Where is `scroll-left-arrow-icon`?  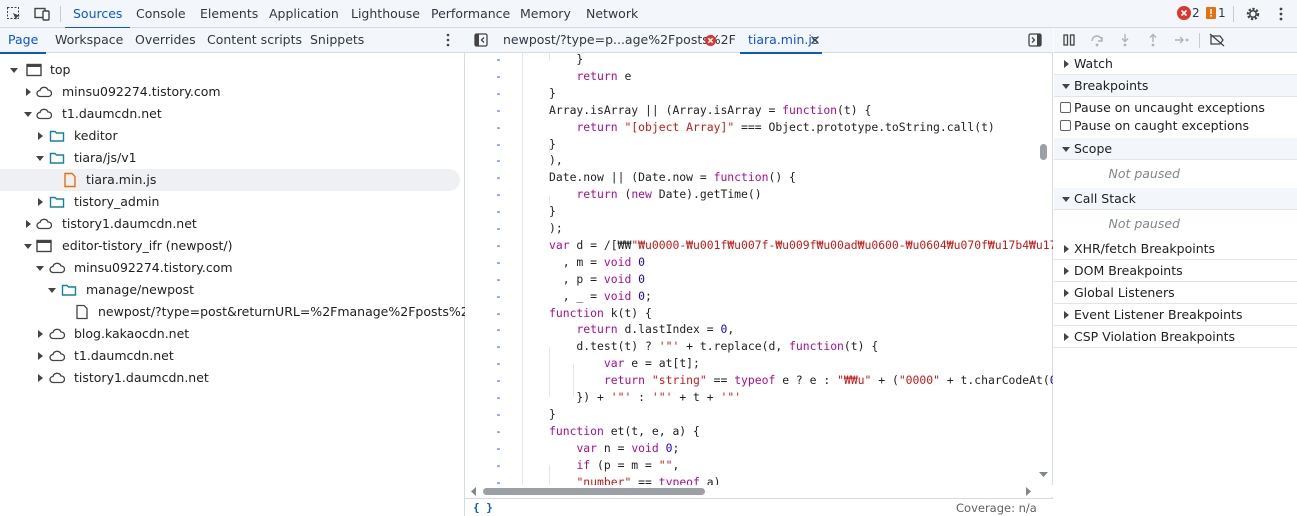
scroll-left-arrow-icon is located at coordinates (474, 491).